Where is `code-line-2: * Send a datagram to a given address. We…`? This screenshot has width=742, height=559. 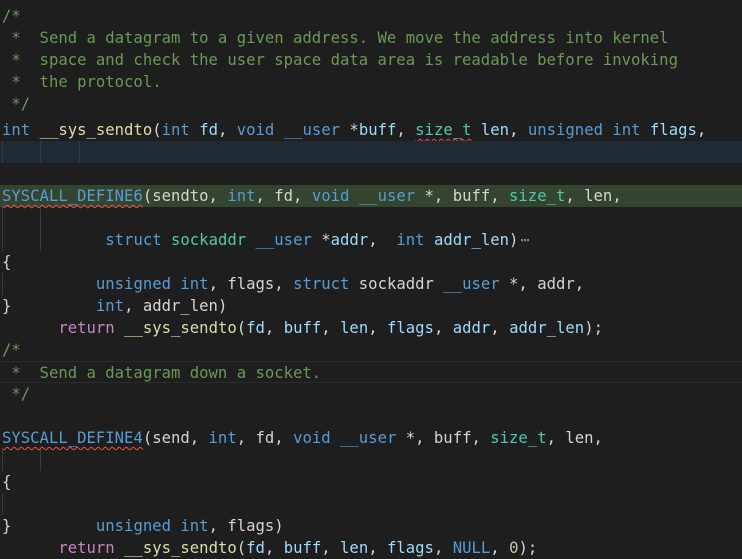 code-line-2: * Send a datagram to a given address. We… is located at coordinates (371, 38).